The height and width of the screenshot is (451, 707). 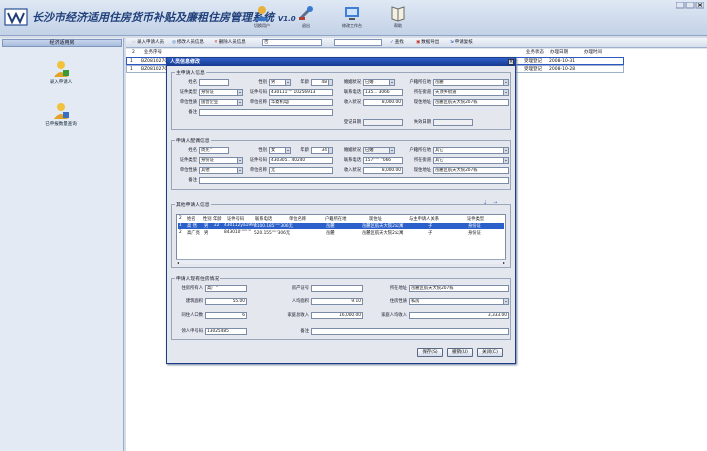 I want to click on spouse-phone-input: 157''''' ''066, so click(x=383, y=160).